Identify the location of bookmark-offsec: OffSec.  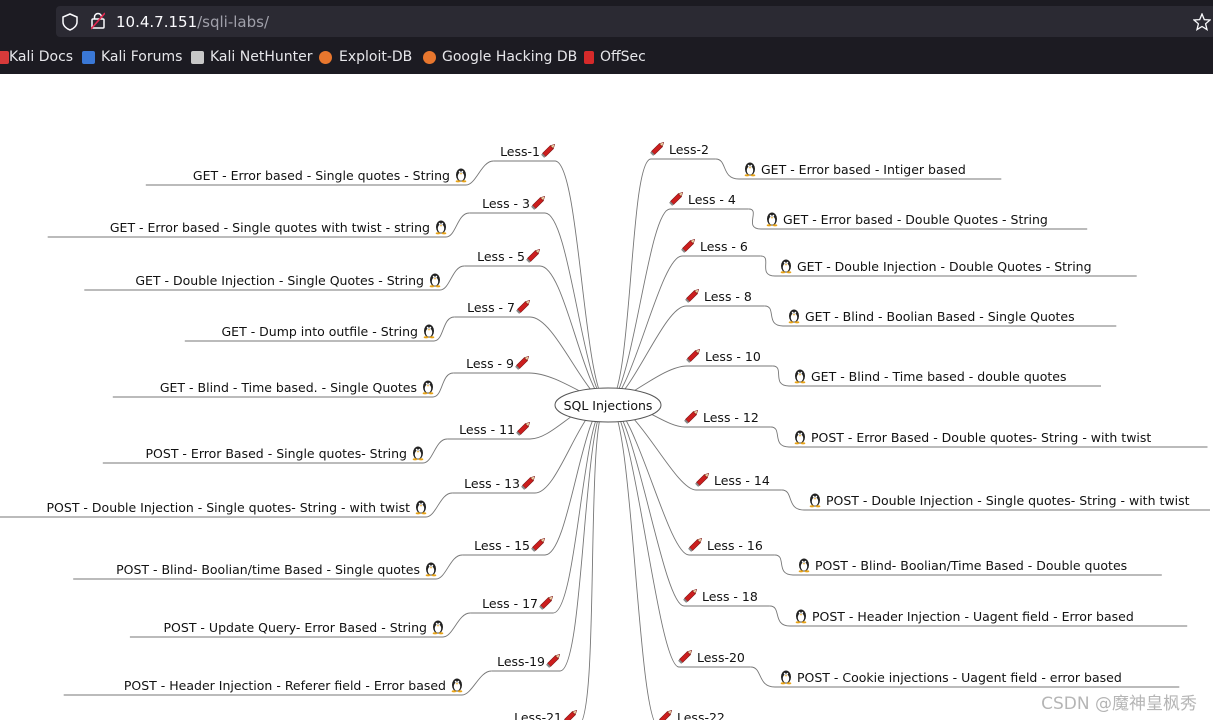
(623, 57).